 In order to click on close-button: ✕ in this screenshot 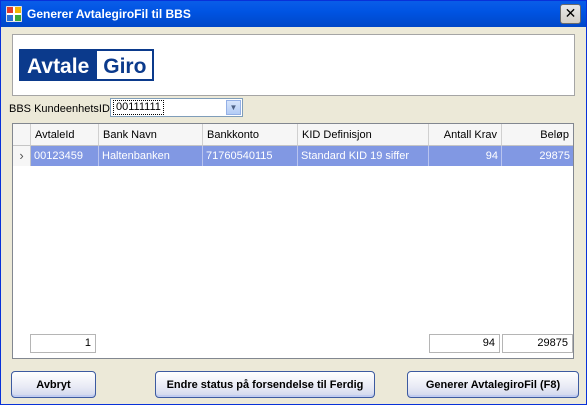, I will do `click(570, 14)`.